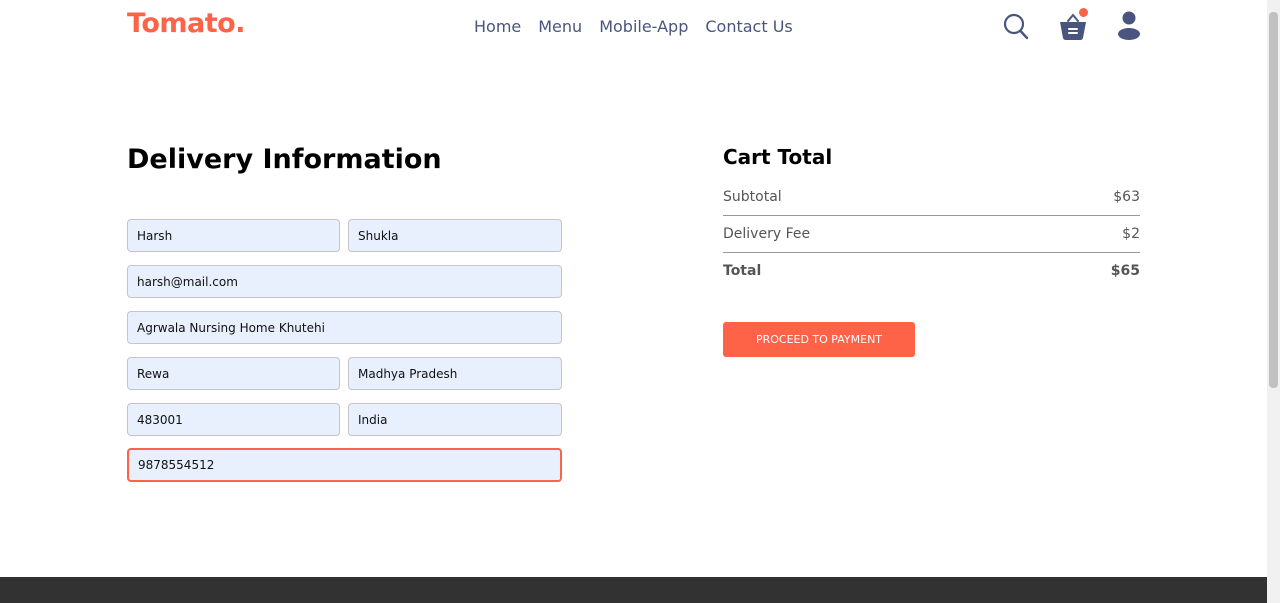  What do you see at coordinates (1273, 200) in the screenshot?
I see `scrollbar-thumb` at bounding box center [1273, 200].